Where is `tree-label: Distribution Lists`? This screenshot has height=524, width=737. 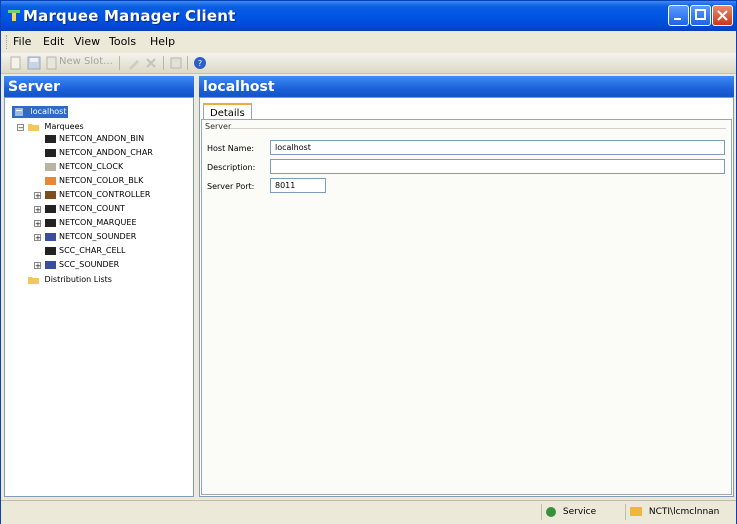 tree-label: Distribution Lists is located at coordinates (78, 279).